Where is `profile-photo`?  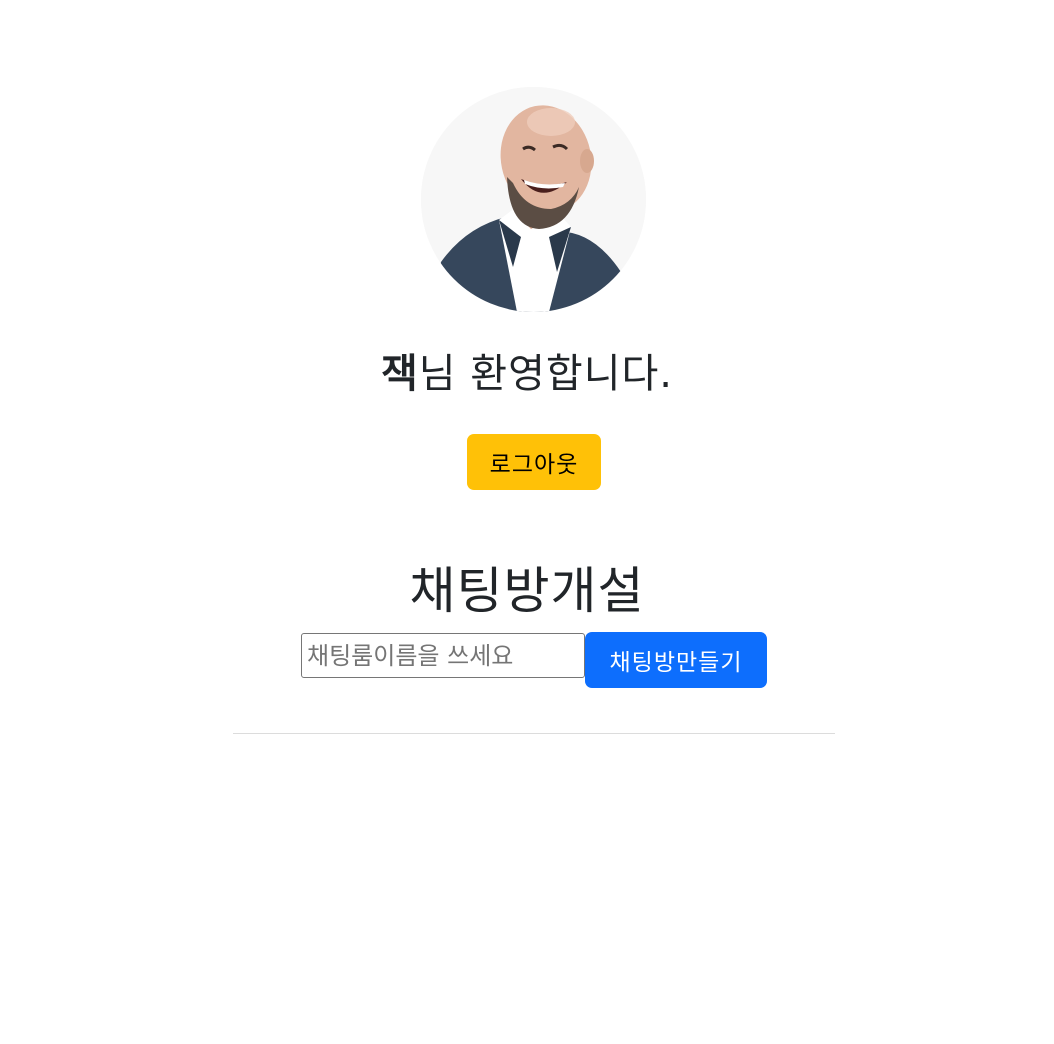 profile-photo is located at coordinates (533, 199).